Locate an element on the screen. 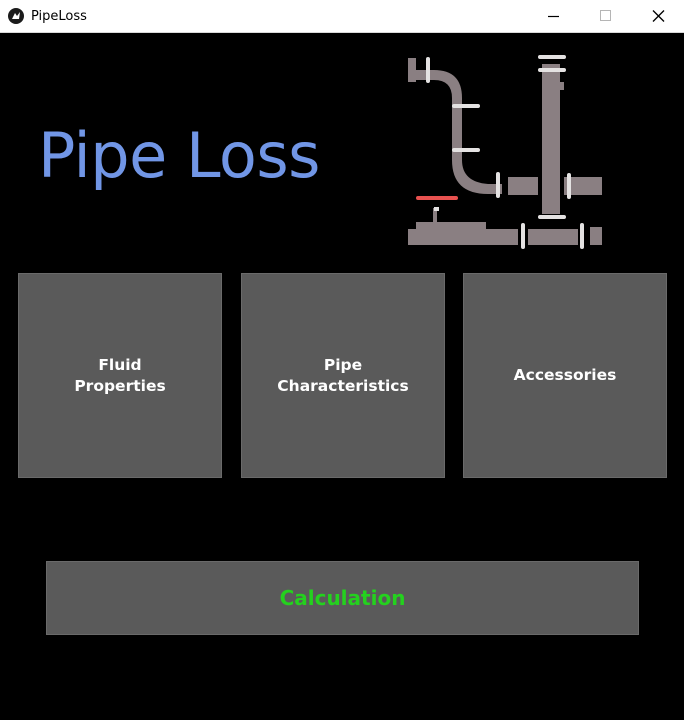 This screenshot has height=720, width=684. pipe-characteristics-button: Pipe Characteristics is located at coordinates (343, 375).